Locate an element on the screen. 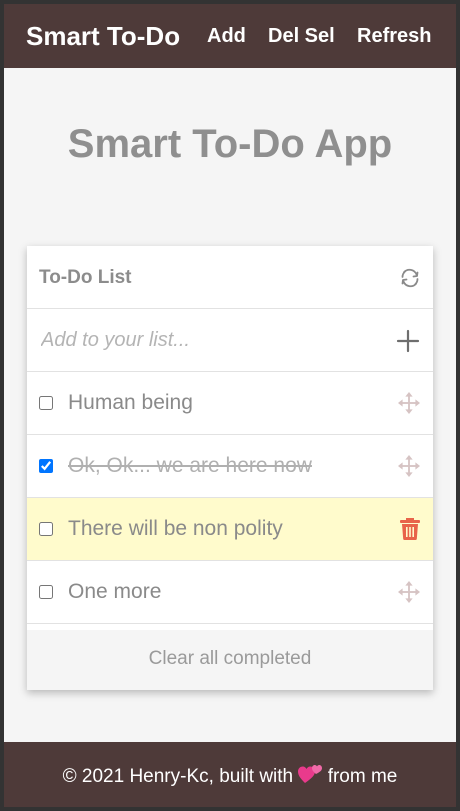  hearts-icon is located at coordinates (310, 777).